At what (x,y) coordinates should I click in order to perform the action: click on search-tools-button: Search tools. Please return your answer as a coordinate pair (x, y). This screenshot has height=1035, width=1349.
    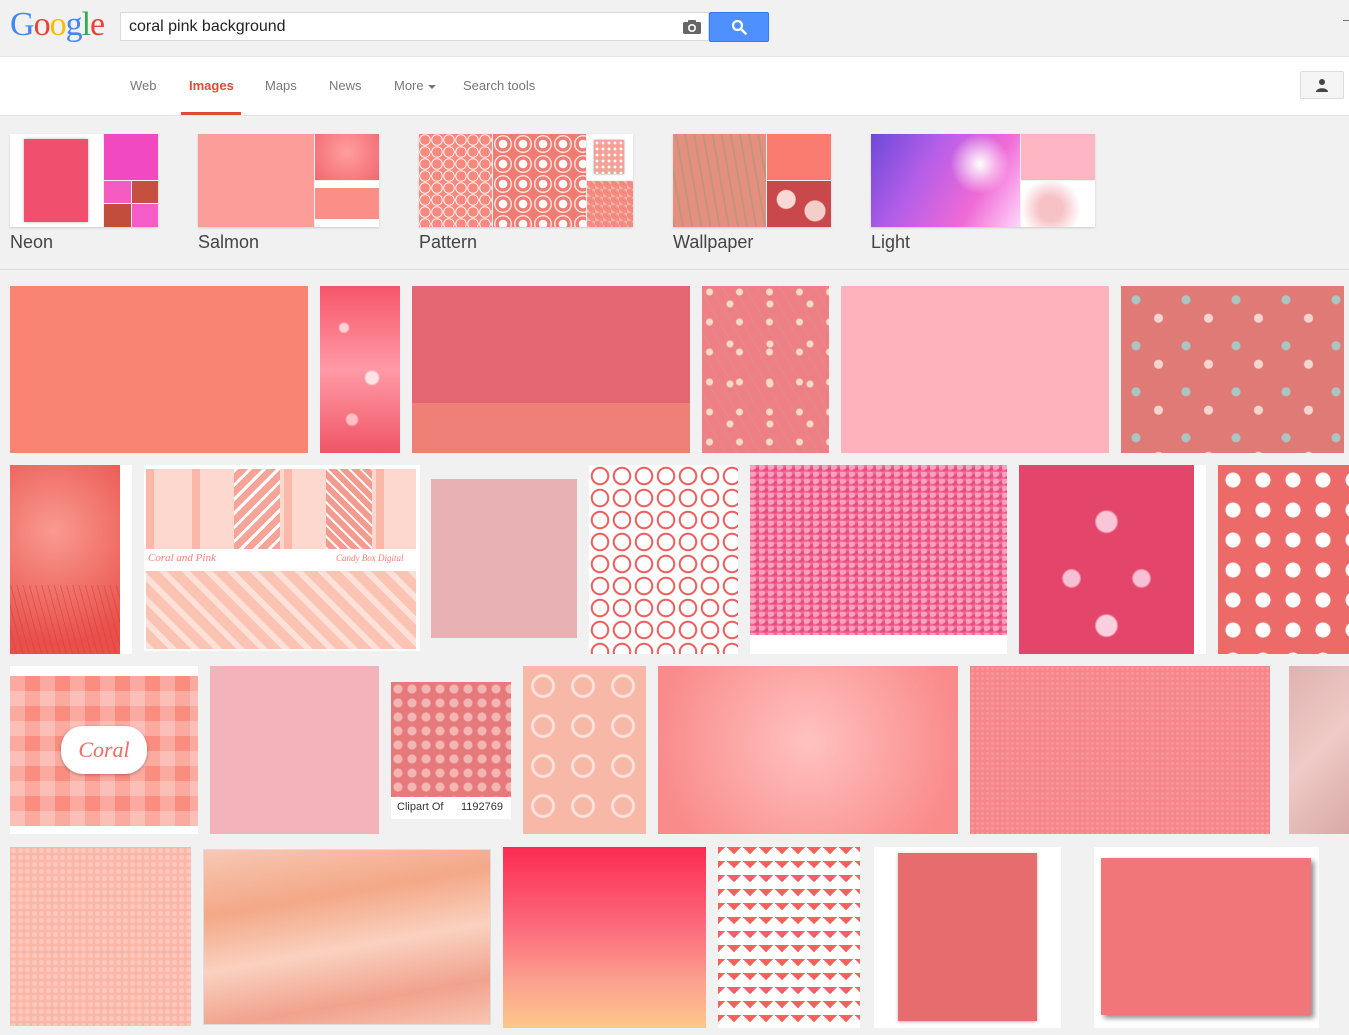
    Looking at the image, I should click on (499, 85).